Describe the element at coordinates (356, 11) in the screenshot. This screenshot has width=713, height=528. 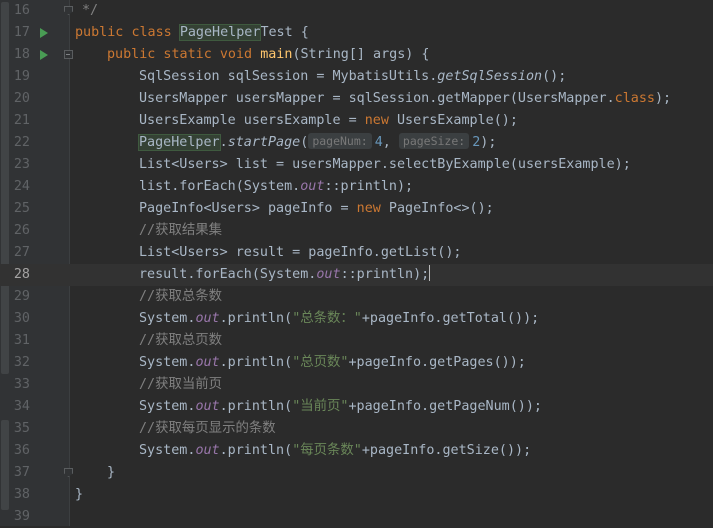
I see `code-line: 16 */` at that location.